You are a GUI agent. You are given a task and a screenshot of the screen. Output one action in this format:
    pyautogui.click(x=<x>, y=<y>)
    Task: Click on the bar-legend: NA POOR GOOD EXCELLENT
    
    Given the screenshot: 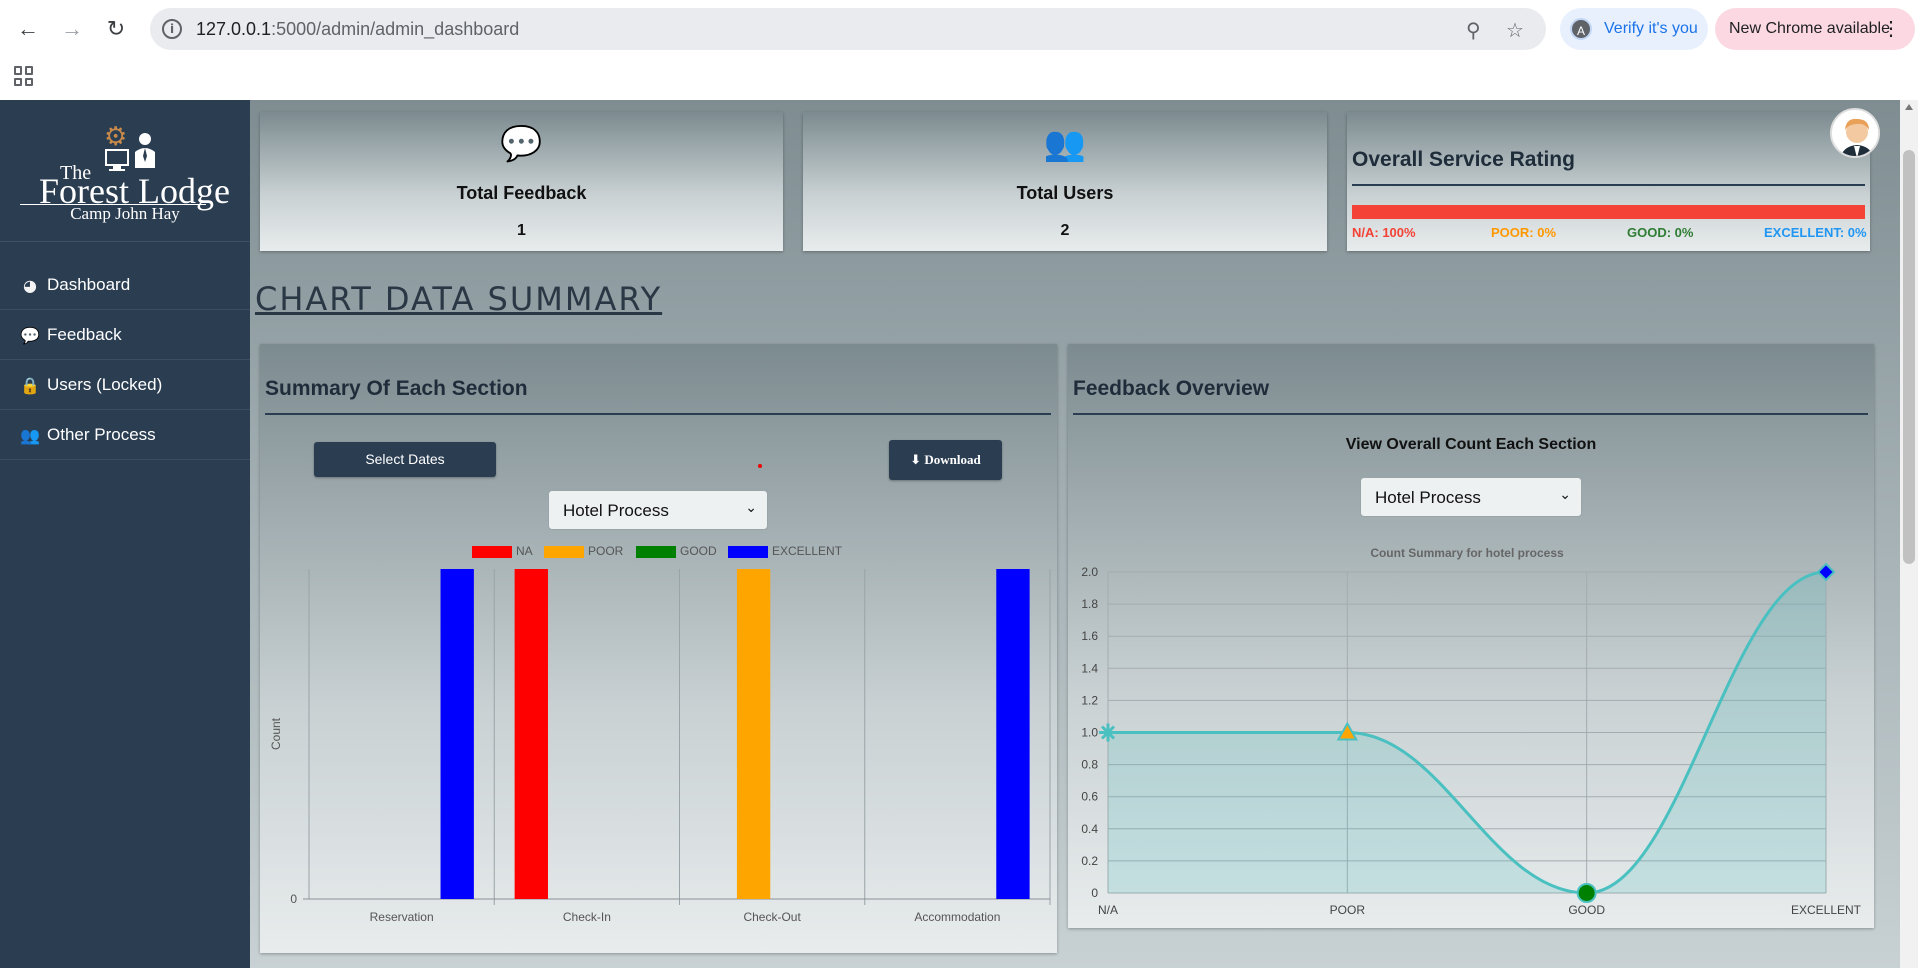 What is the action you would take?
    pyautogui.click(x=672, y=552)
    